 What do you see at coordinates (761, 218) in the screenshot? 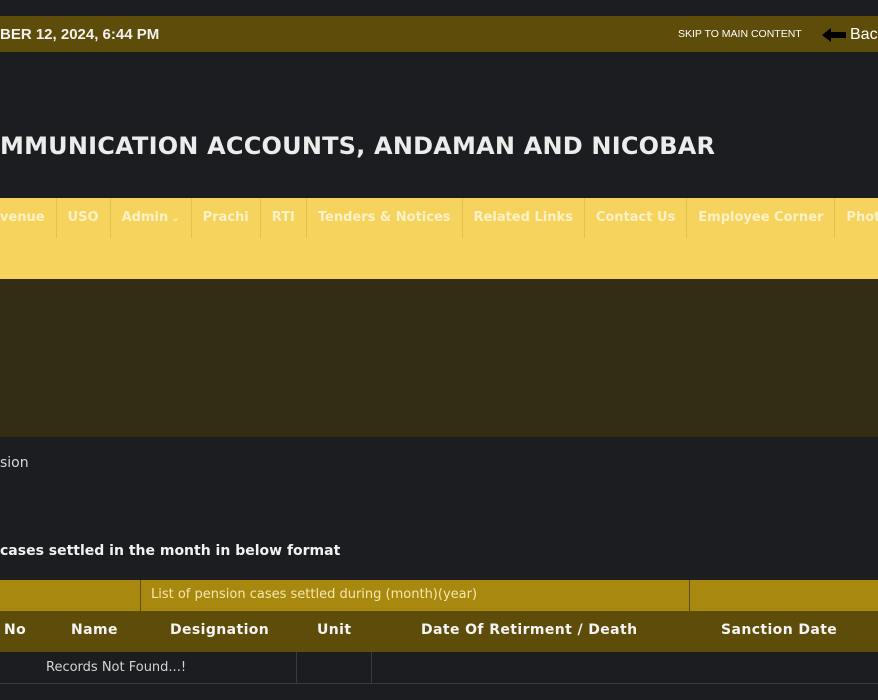
I see `nav-item-employee-corner: Employee Corner` at bounding box center [761, 218].